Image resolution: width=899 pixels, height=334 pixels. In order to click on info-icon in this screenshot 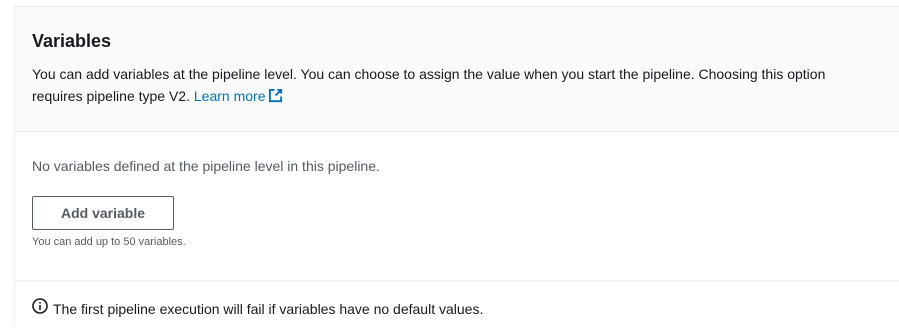, I will do `click(40, 308)`.